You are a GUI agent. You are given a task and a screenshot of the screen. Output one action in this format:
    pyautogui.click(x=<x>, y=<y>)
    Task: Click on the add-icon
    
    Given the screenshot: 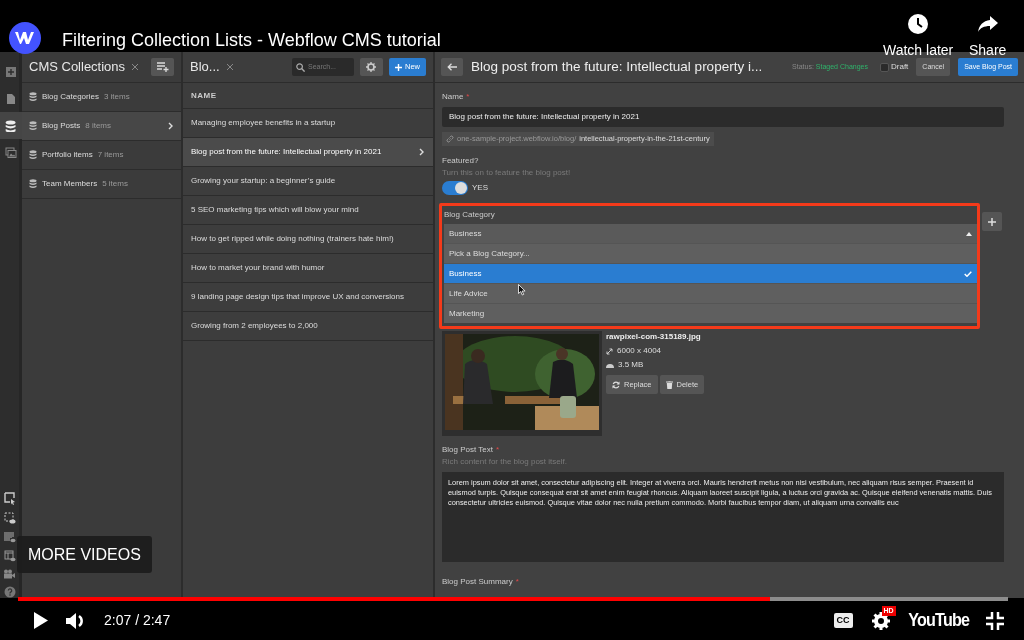 What is the action you would take?
    pyautogui.click(x=11, y=71)
    